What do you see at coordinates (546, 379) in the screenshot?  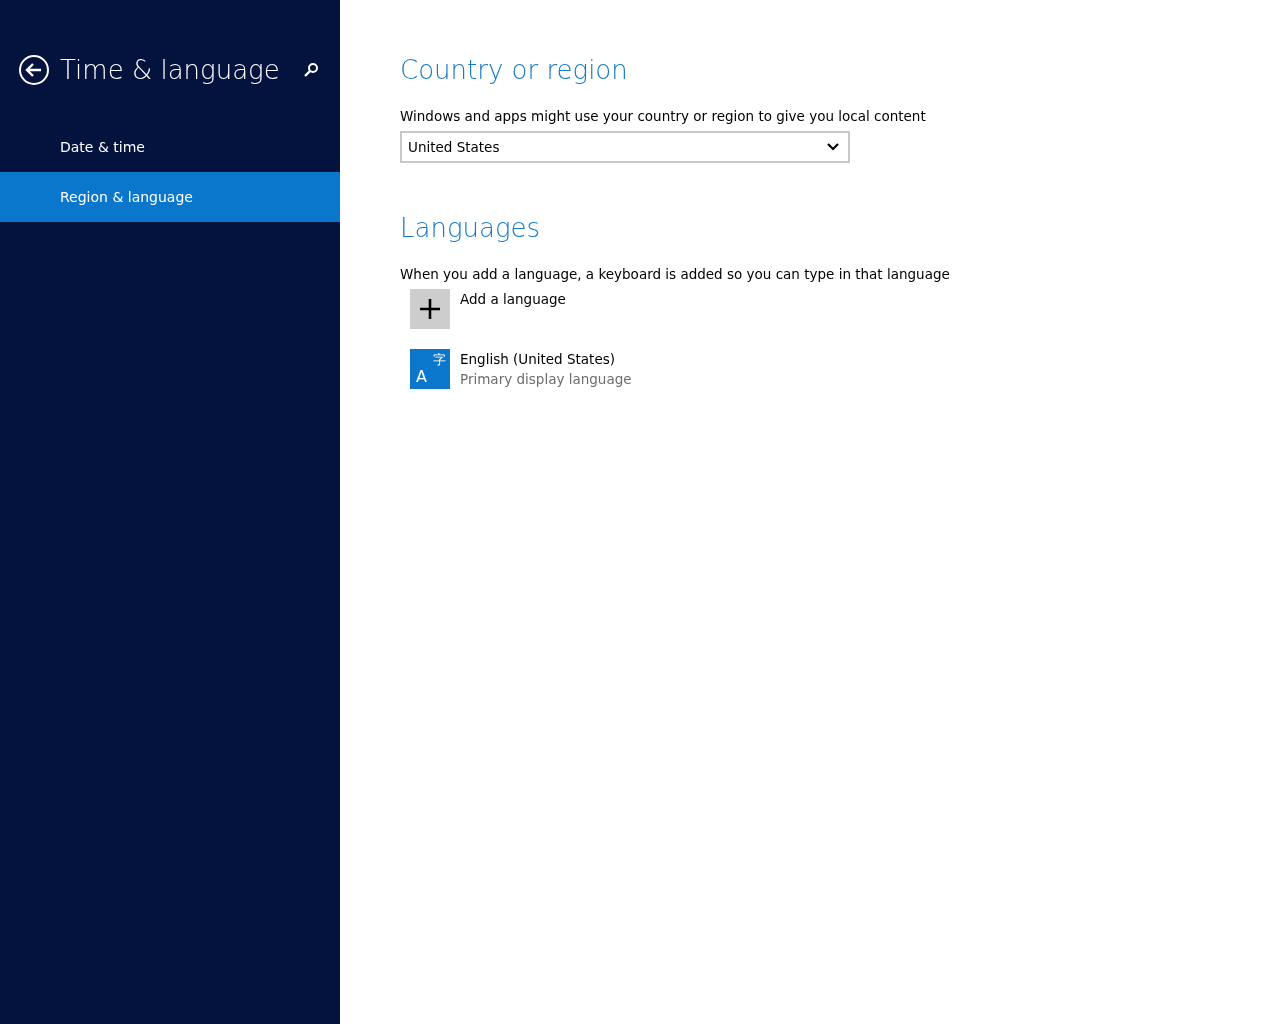 I see `language-subtitle: Primary display language` at bounding box center [546, 379].